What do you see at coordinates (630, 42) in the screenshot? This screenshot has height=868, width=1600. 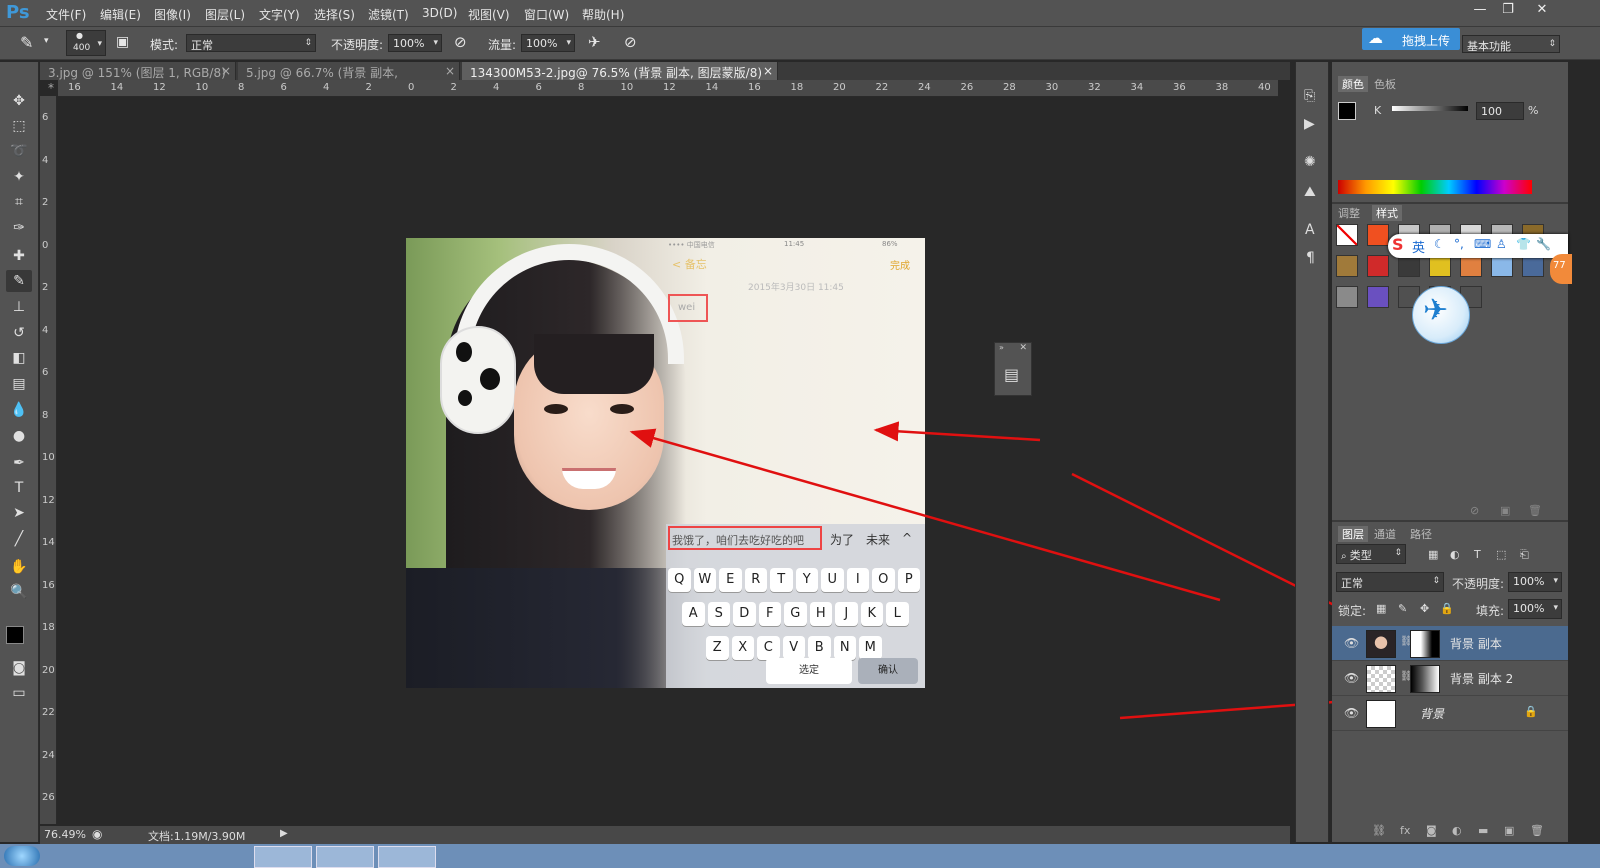 I see `pressure-size-icon: ⊘` at bounding box center [630, 42].